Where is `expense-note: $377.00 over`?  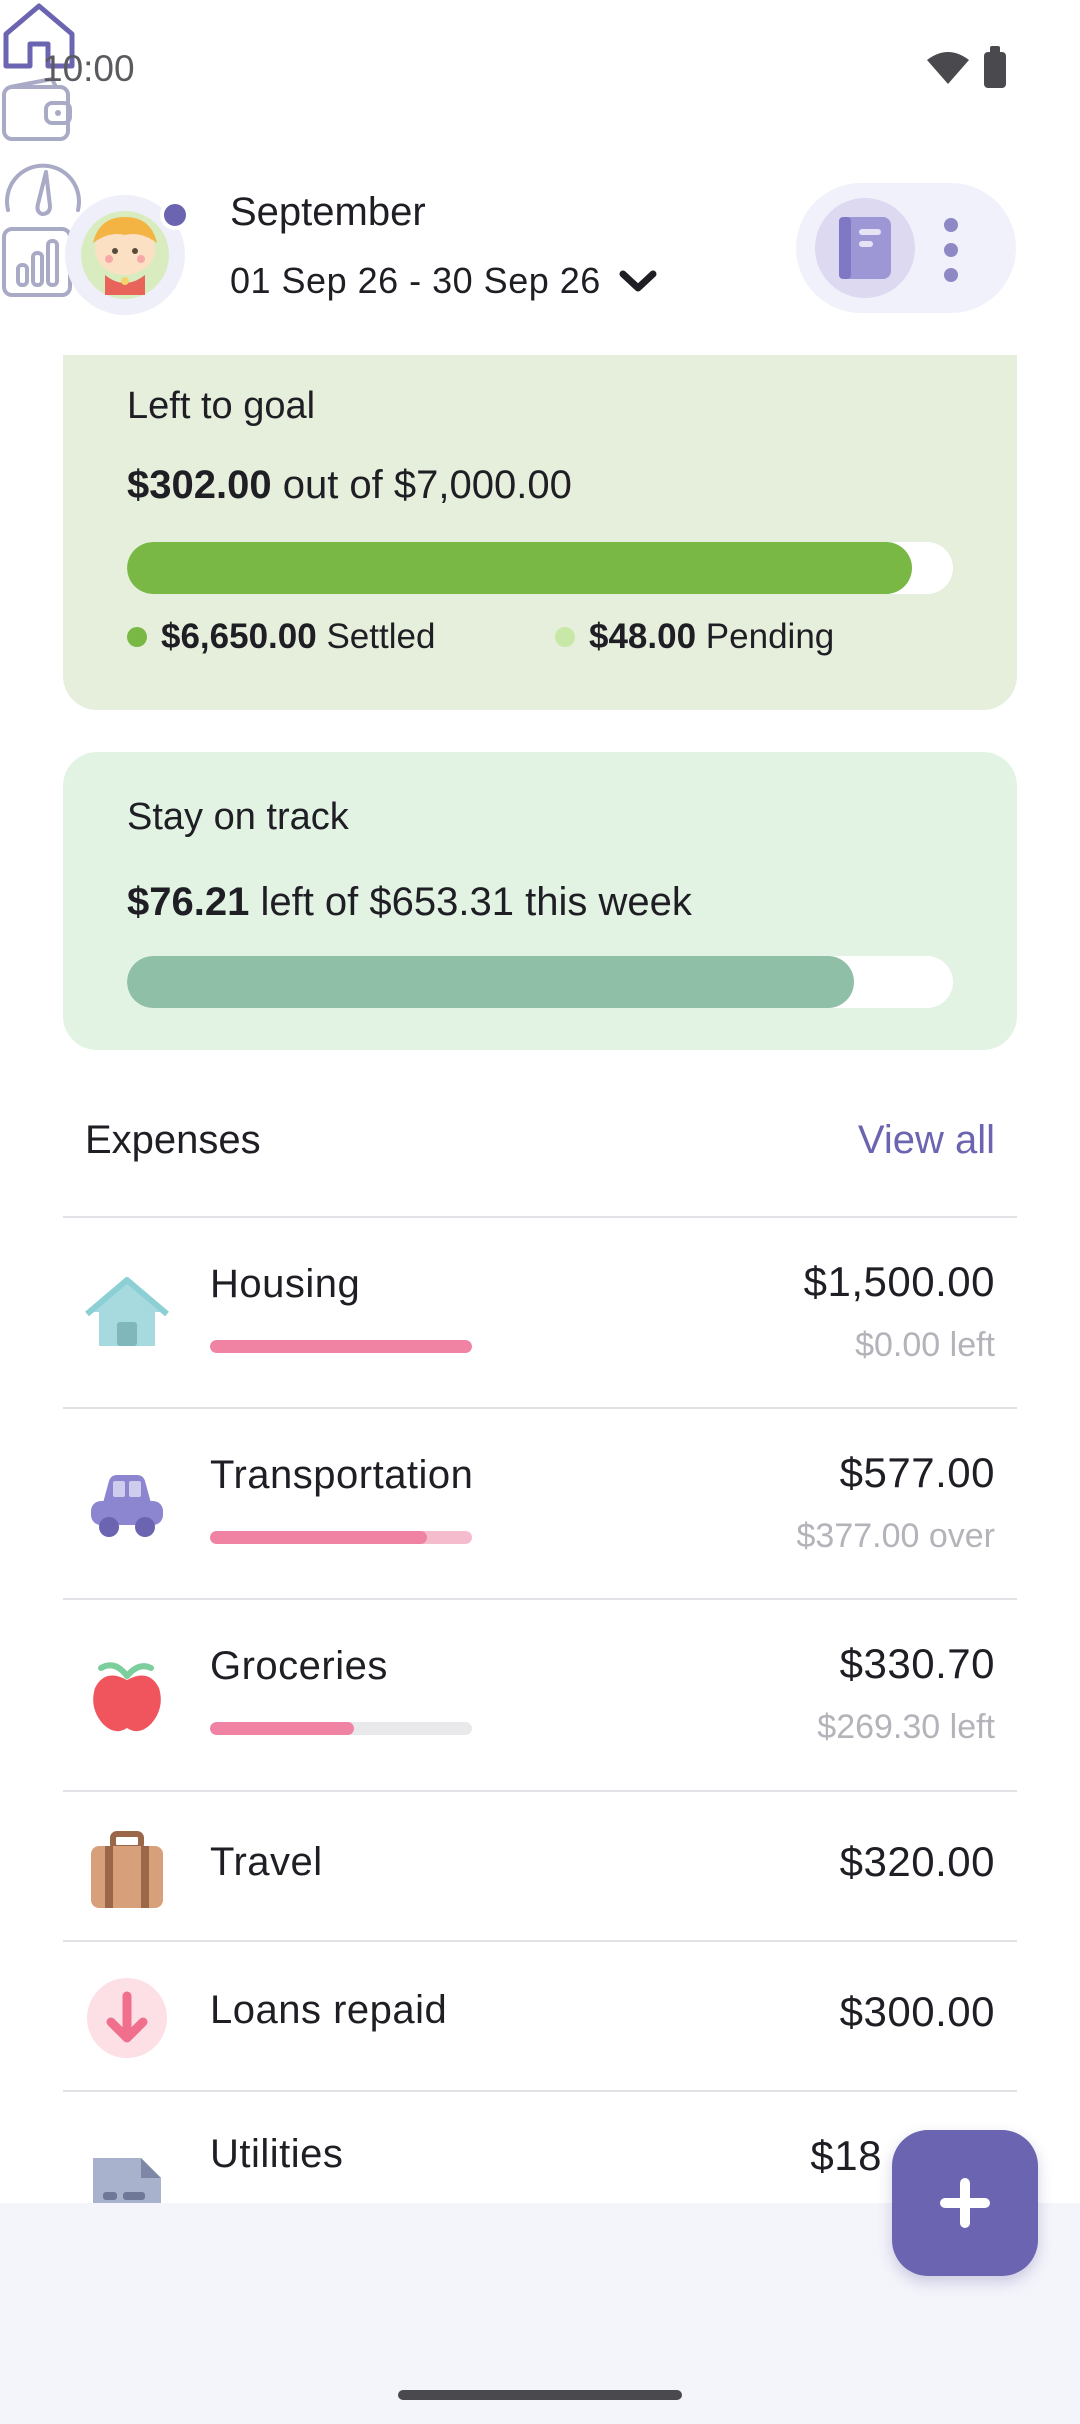
expense-note: $377.00 over is located at coordinates (896, 1536).